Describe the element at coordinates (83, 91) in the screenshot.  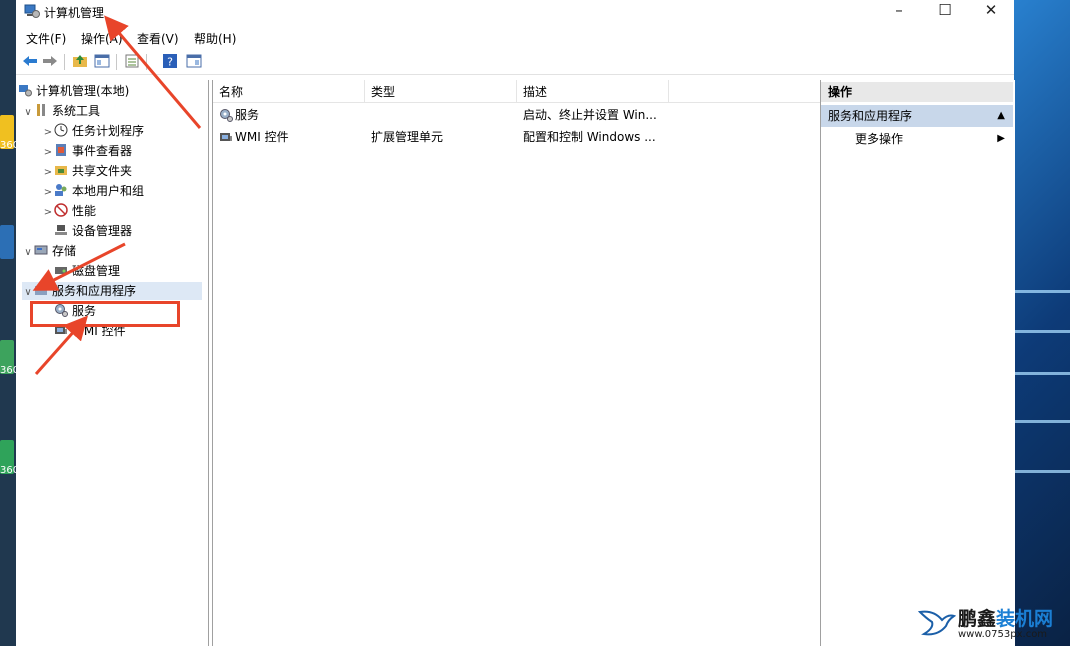
I see `tree-item-label: 计算机管理(本地)` at that location.